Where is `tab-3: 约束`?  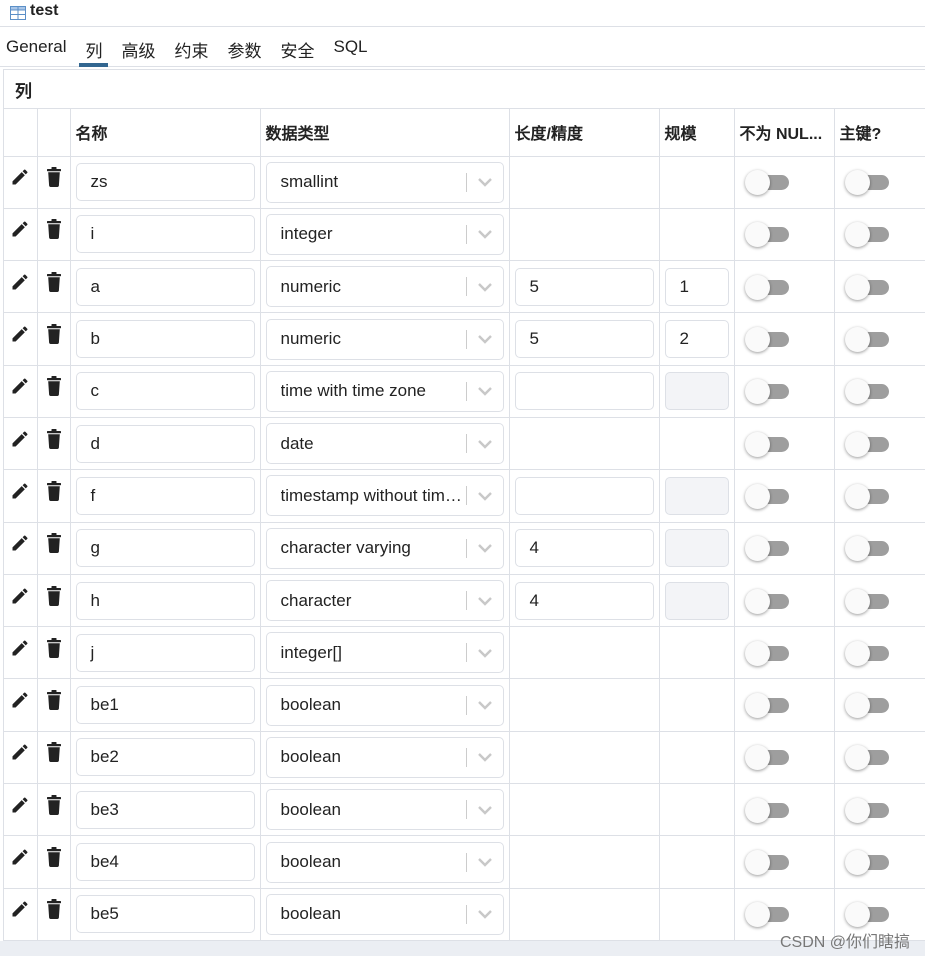
tab-3: 约束 is located at coordinates (191, 47).